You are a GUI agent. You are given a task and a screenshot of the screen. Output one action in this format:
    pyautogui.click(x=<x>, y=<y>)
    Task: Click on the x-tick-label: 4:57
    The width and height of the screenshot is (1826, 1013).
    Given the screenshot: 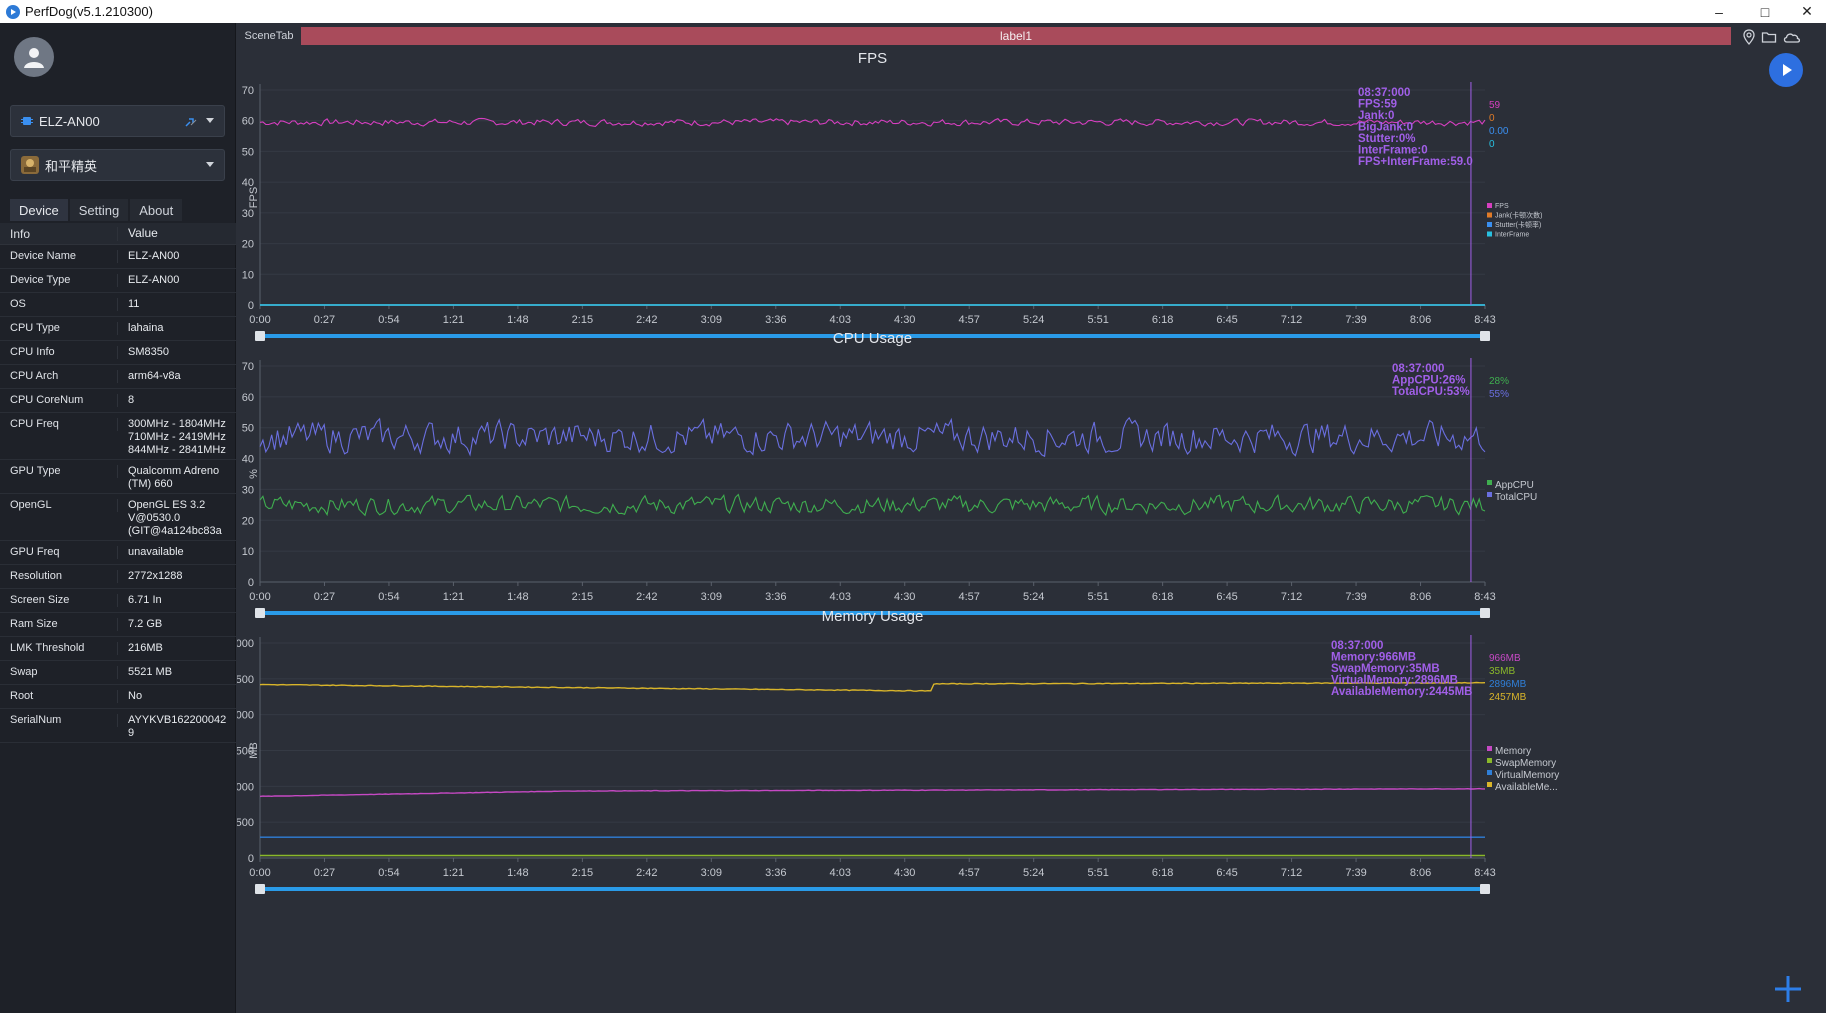 What is the action you would take?
    pyautogui.click(x=968, y=320)
    